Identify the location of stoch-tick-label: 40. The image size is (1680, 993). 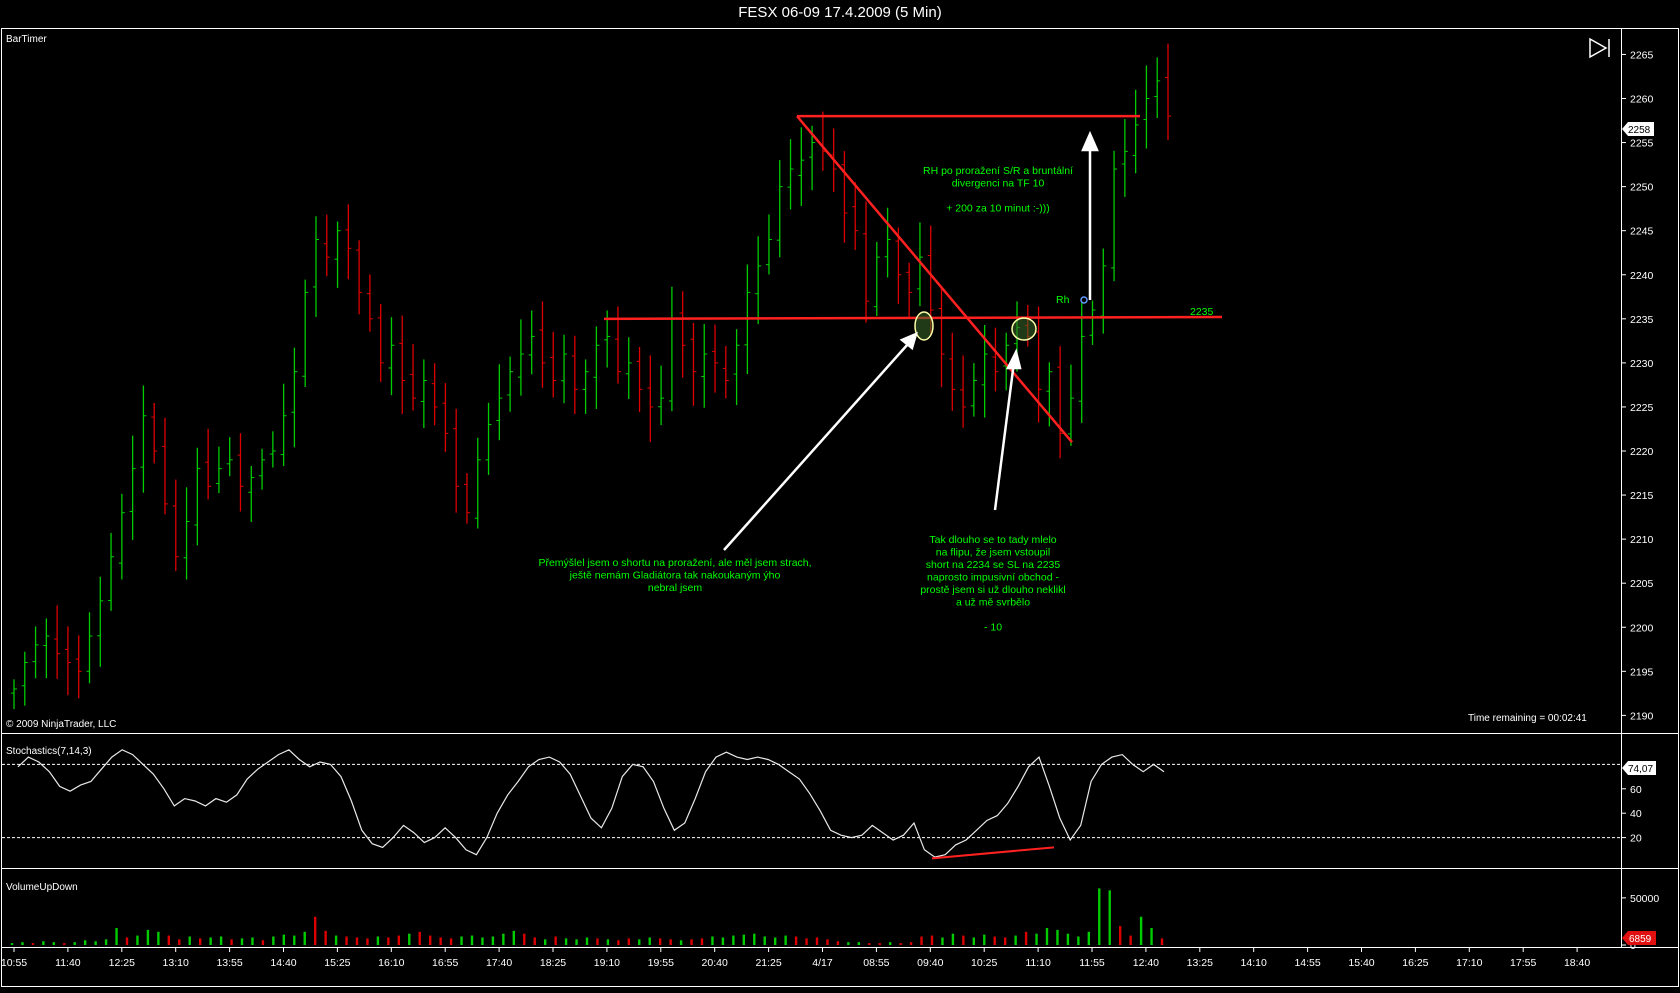
(1636, 814).